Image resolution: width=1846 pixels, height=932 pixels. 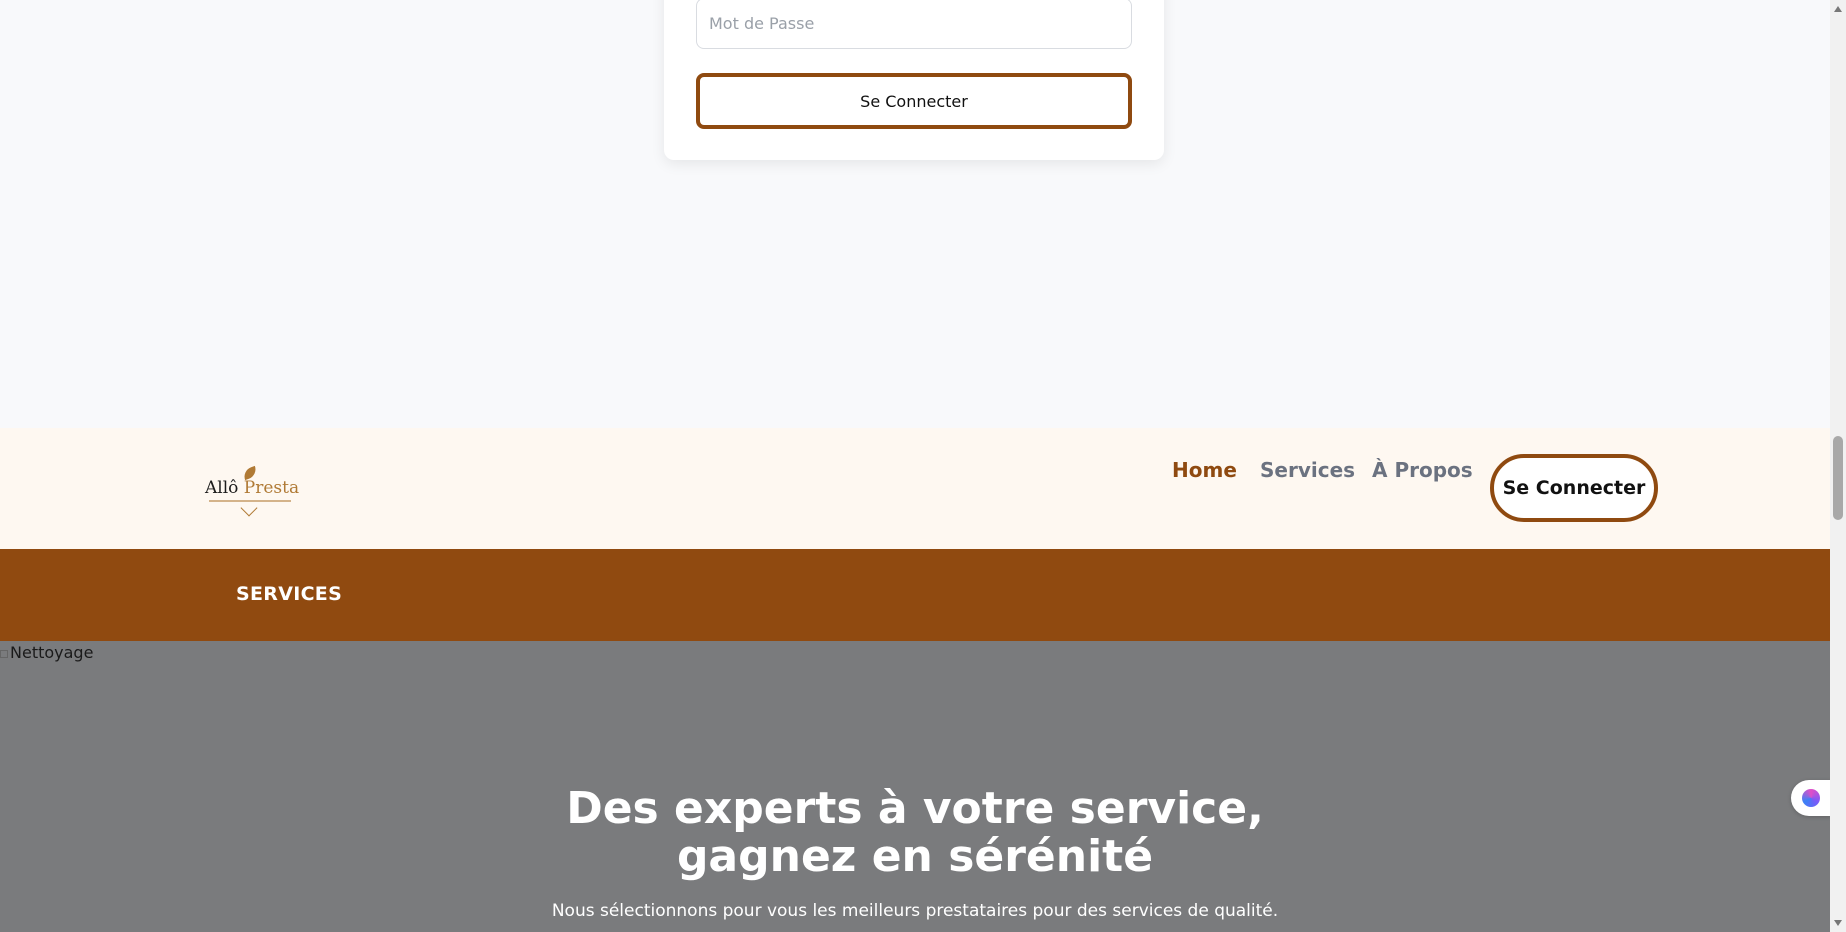 I want to click on nav-a-propos: À Propos, so click(x=1422, y=470).